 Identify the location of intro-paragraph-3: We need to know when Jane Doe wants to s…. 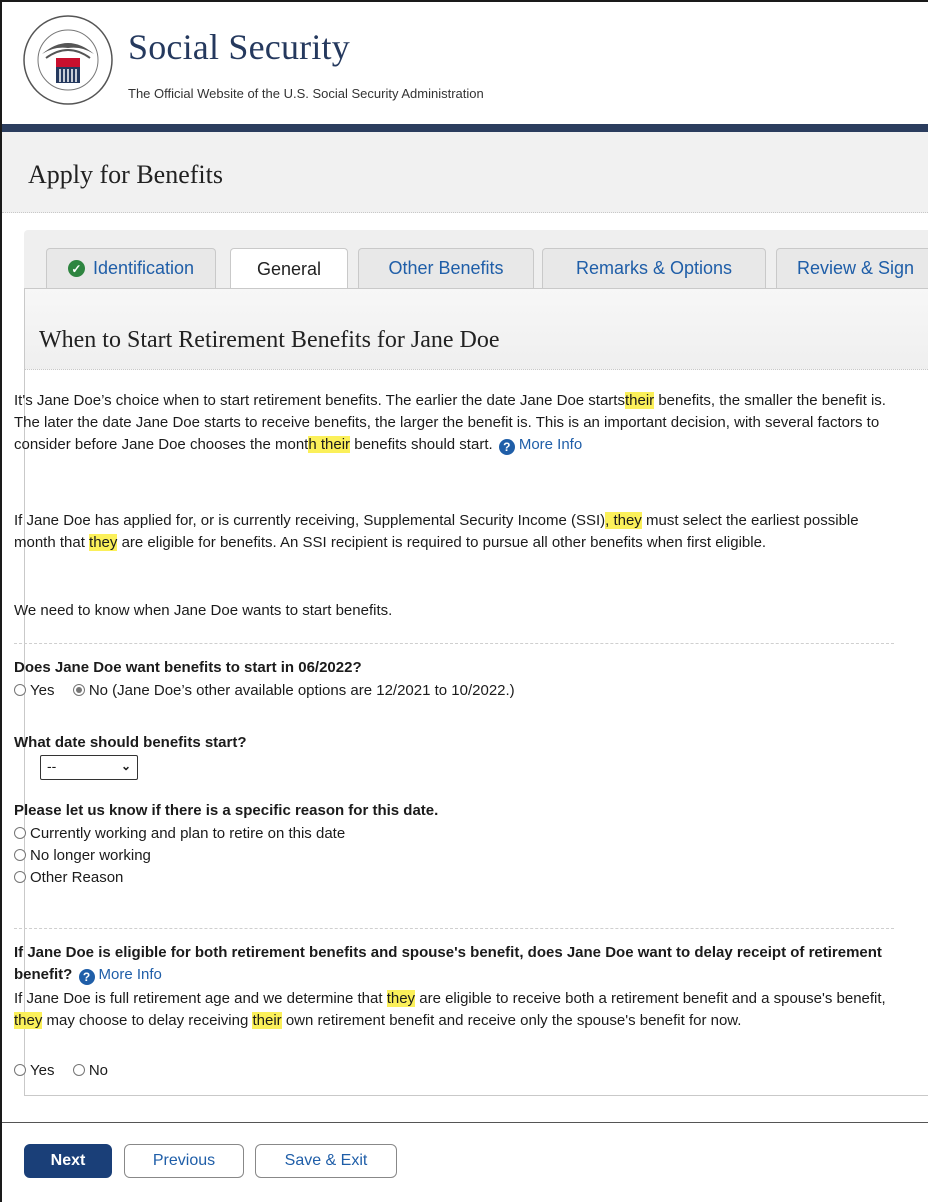
(203, 610).